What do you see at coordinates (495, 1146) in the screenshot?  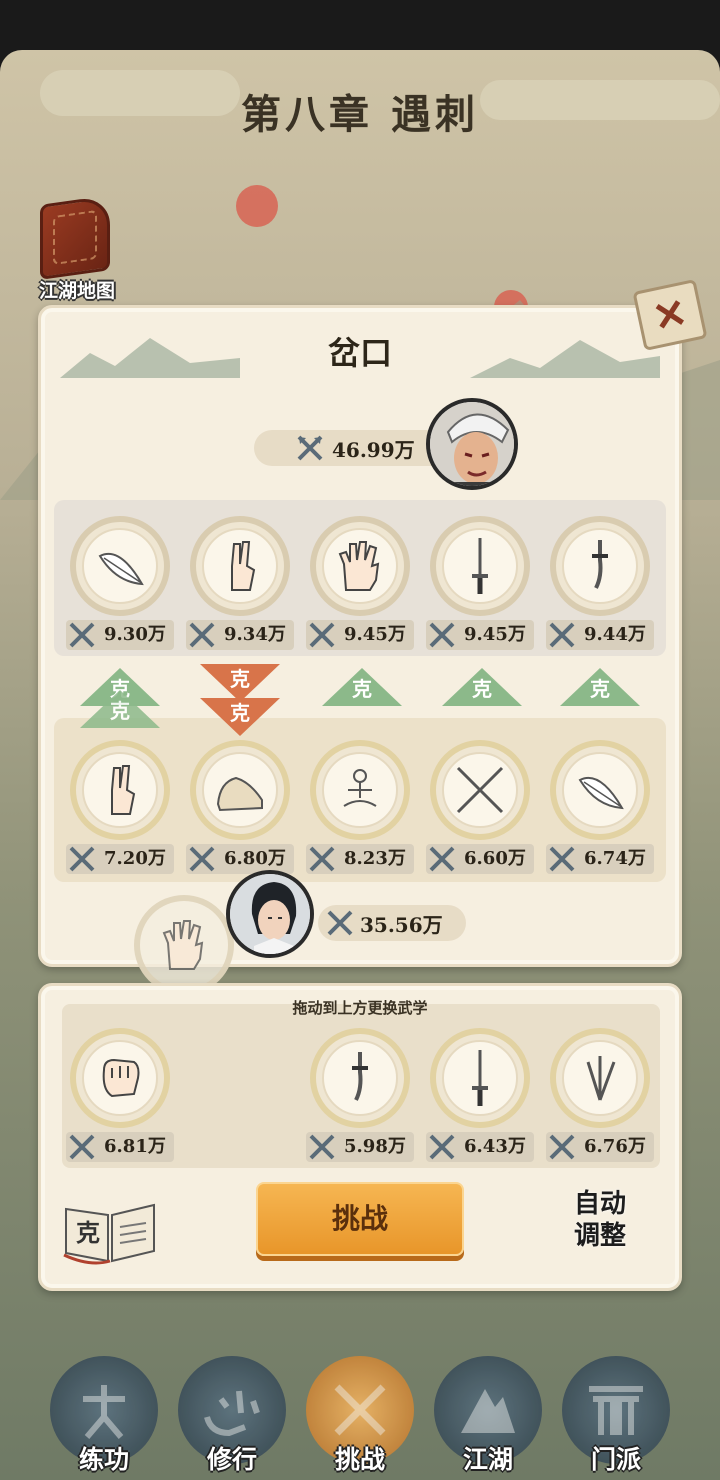 I see `inventory-skill-power: 6.43万` at bounding box center [495, 1146].